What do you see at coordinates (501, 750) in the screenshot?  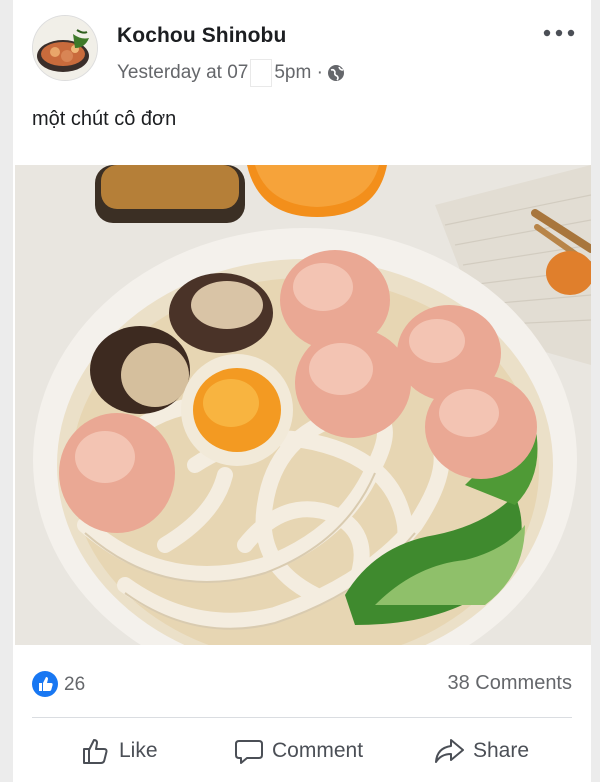 I see `share-label: Share` at bounding box center [501, 750].